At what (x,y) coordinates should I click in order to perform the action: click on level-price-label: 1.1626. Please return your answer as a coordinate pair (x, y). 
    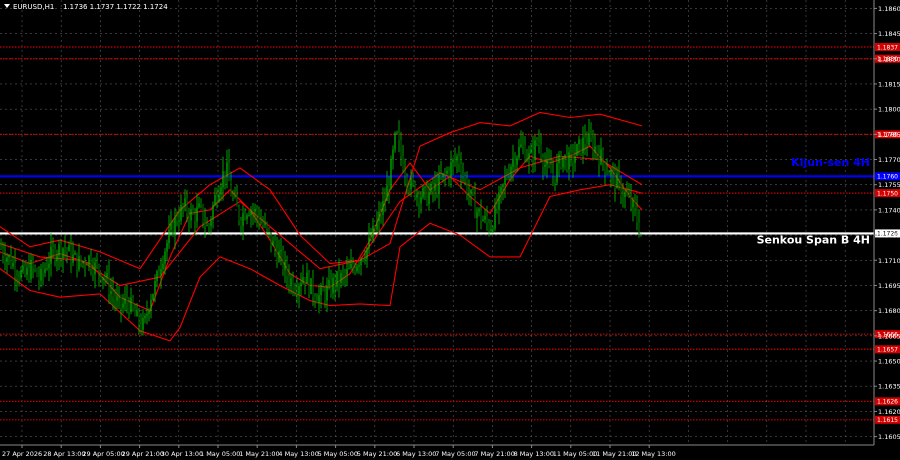
    Looking at the image, I should click on (887, 402).